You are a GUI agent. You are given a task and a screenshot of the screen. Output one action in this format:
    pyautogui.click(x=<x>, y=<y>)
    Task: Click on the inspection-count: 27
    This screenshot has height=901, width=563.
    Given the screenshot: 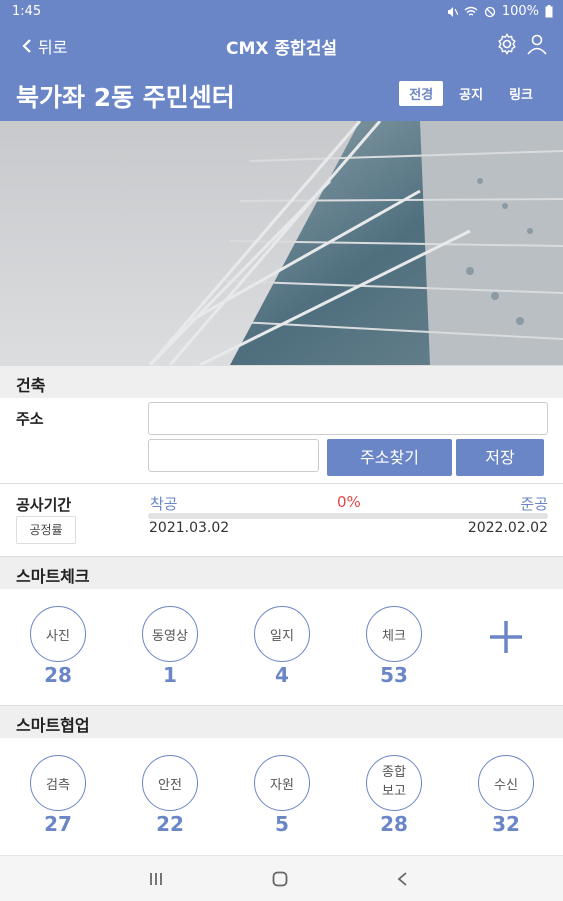 What is the action you would take?
    pyautogui.click(x=58, y=824)
    